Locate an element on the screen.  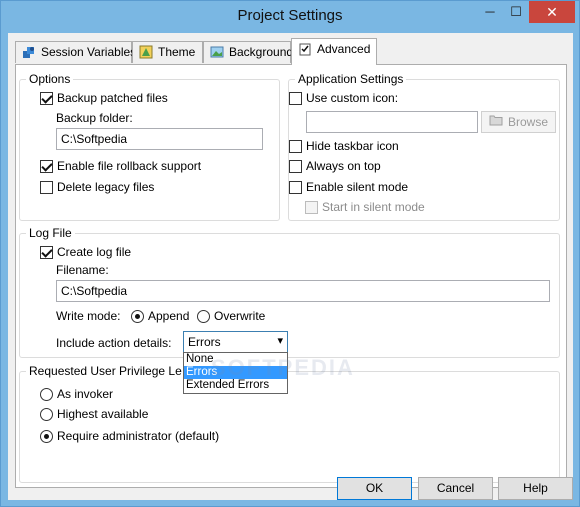
write-mode-label: Write mode: is located at coordinates (88, 316).